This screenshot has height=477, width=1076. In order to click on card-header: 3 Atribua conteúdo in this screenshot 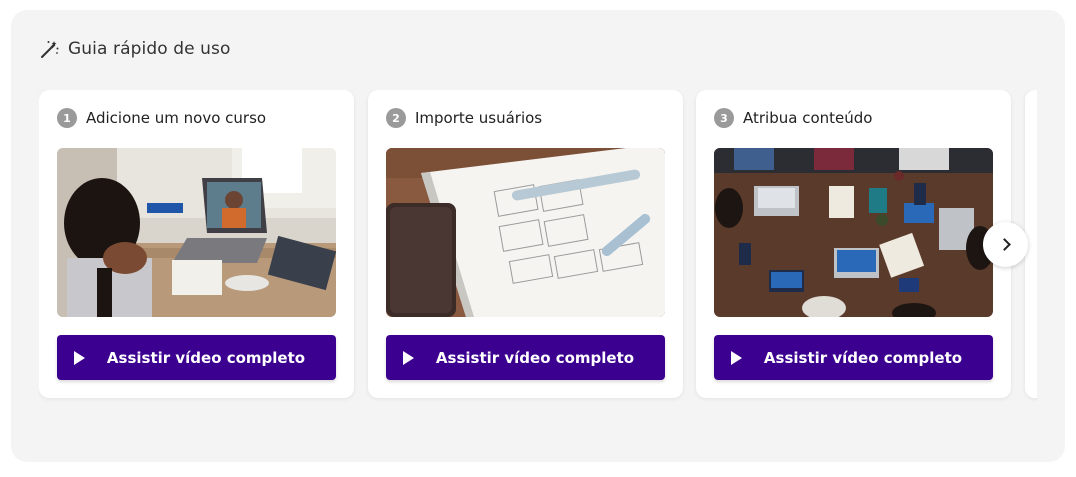, I will do `click(793, 118)`.